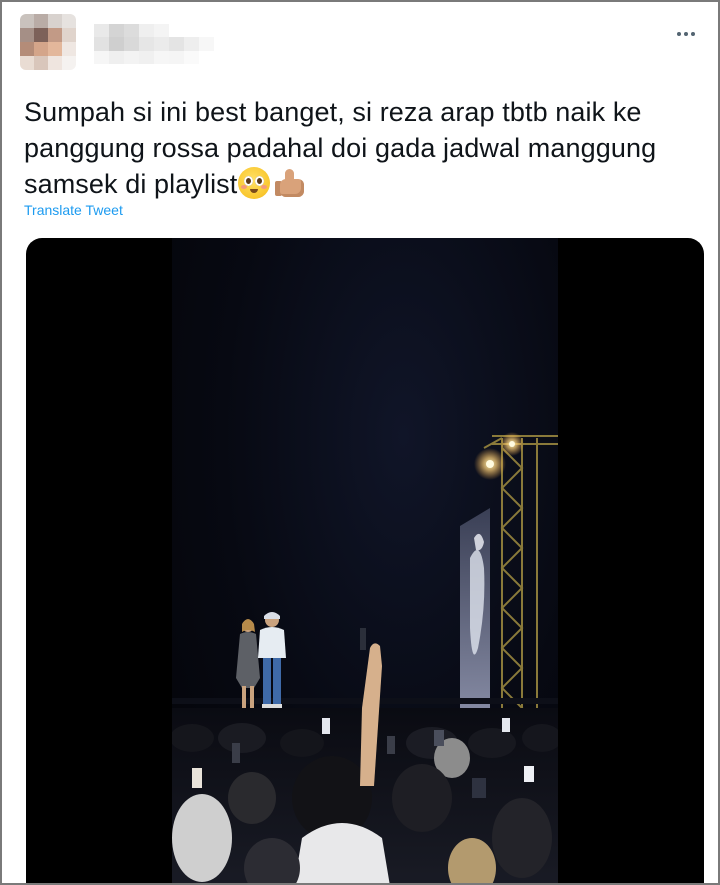 This screenshot has width=720, height=885. I want to click on thumbs-up-icon, so click(290, 183).